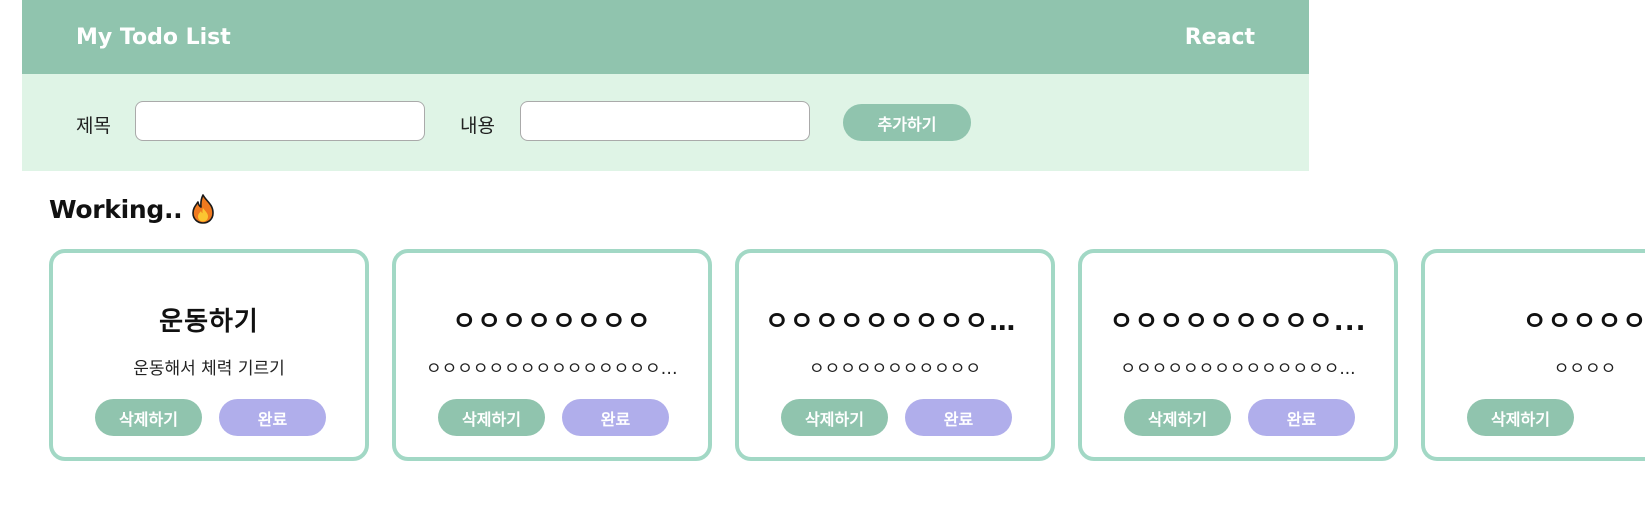  I want to click on todo-card: ㅇㅇㅇㅇㅇ ㅇㅇㅇㅇ 삭제하기, so click(1533, 355).